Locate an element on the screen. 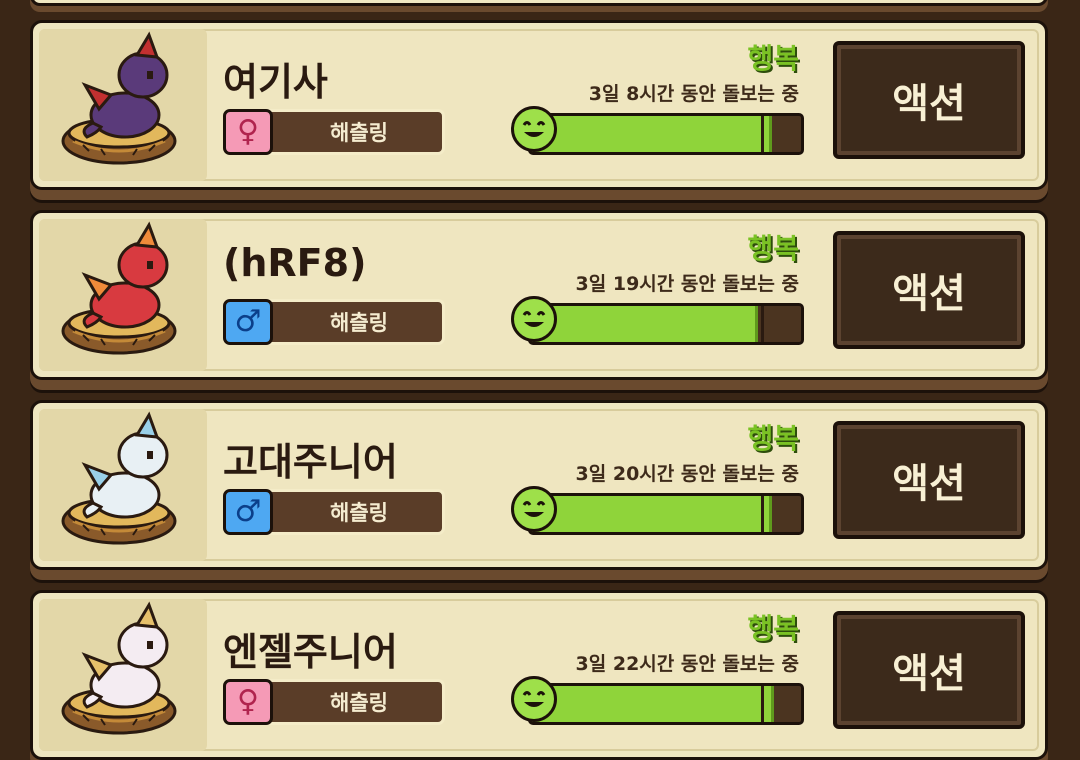  care-duration: 3일 22시간 동안 돌보는 중 is located at coordinates (687, 664).